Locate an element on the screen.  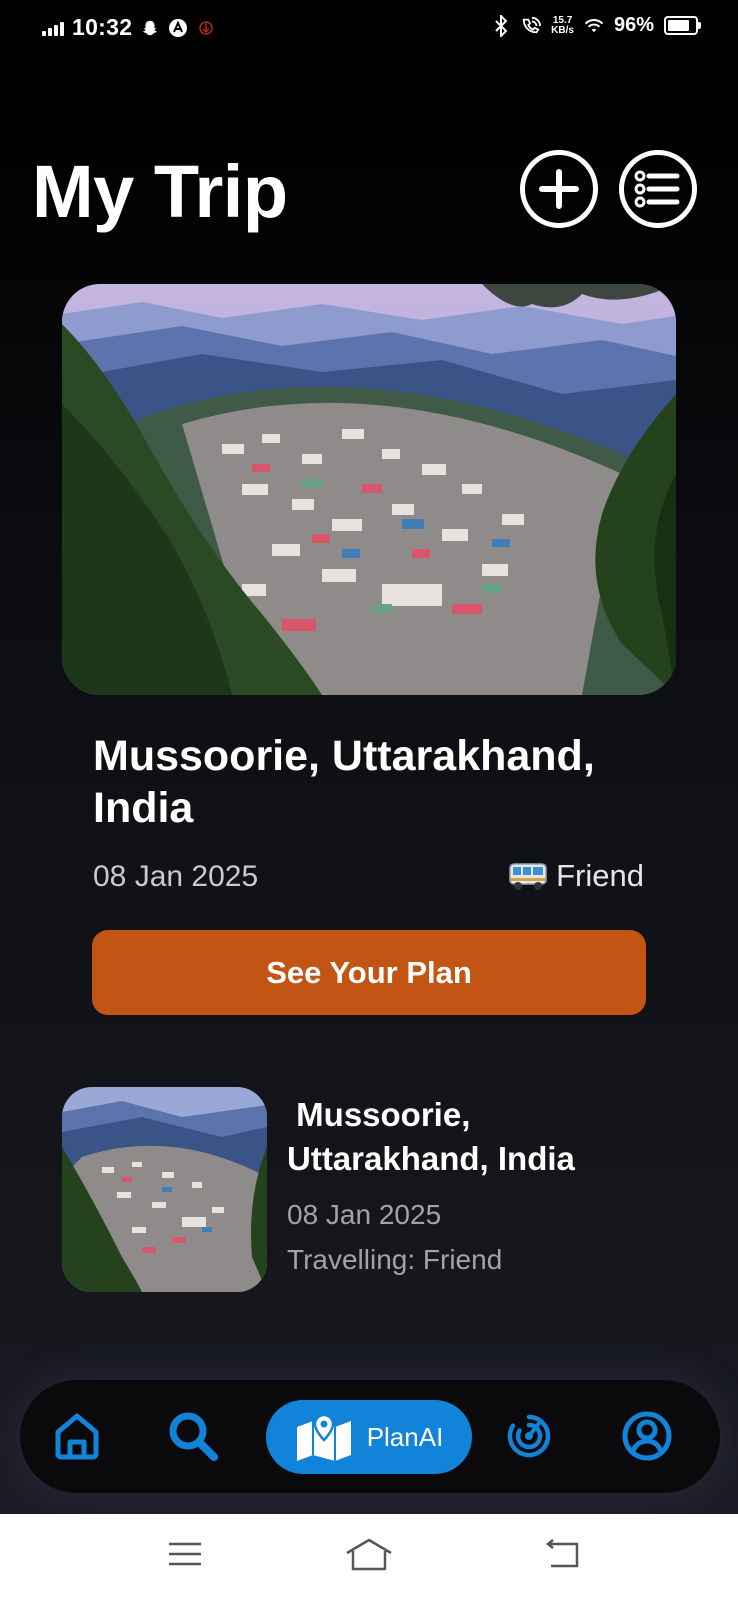
nav-radar-button is located at coordinates (529, 1436).